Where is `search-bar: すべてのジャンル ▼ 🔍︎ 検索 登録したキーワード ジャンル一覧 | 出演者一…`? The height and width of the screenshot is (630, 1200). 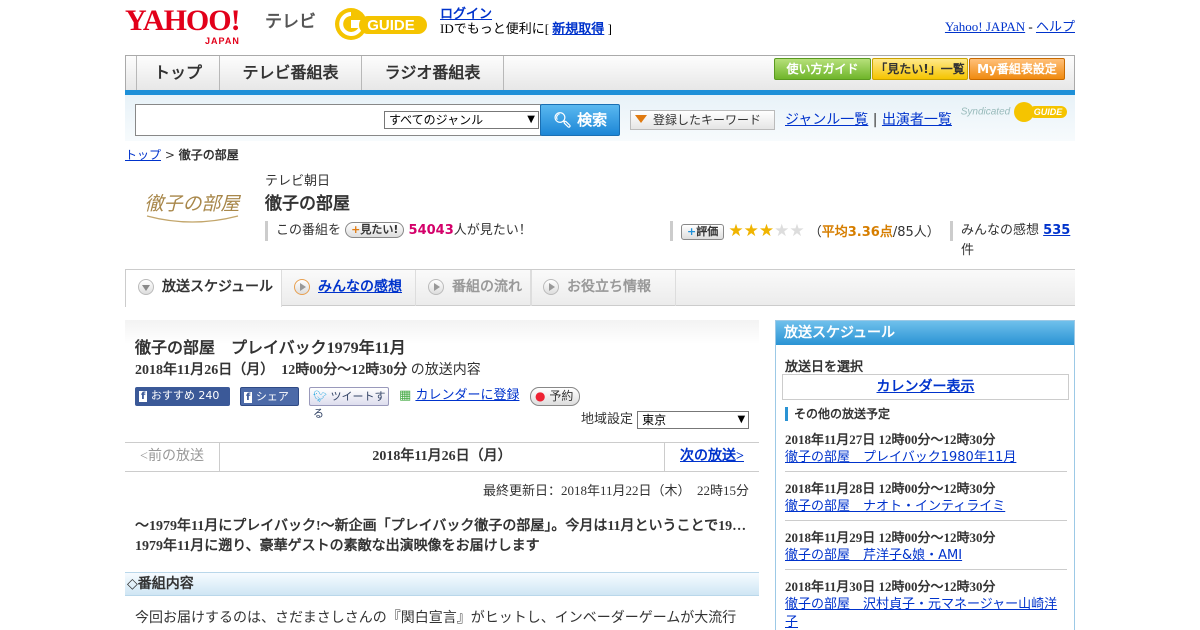 search-bar: すべてのジャンル ▼ 🔍︎ 検索 登録したキーワード ジャンル一覧 | 出演者一… is located at coordinates (600, 118).